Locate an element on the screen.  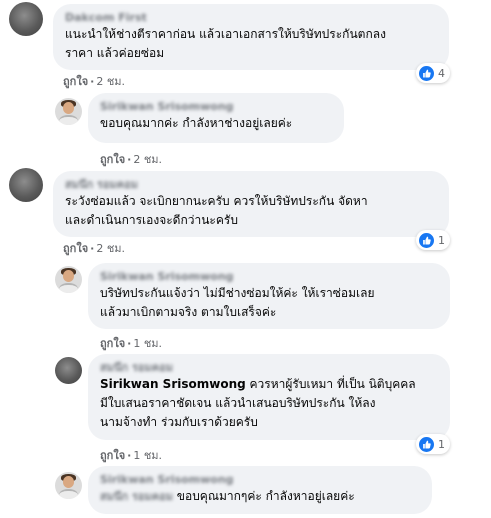
comment-text-line: แล้วมาเบิกตามจริง ตามใบเสร็จค่ะ is located at coordinates (188, 312).